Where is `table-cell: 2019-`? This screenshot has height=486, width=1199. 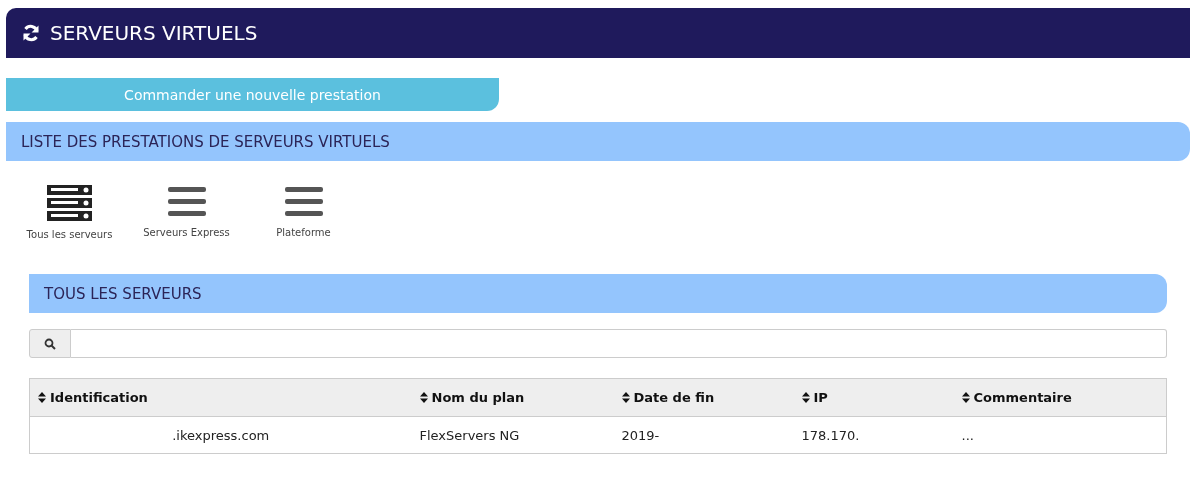
table-cell: 2019- is located at coordinates (703, 435).